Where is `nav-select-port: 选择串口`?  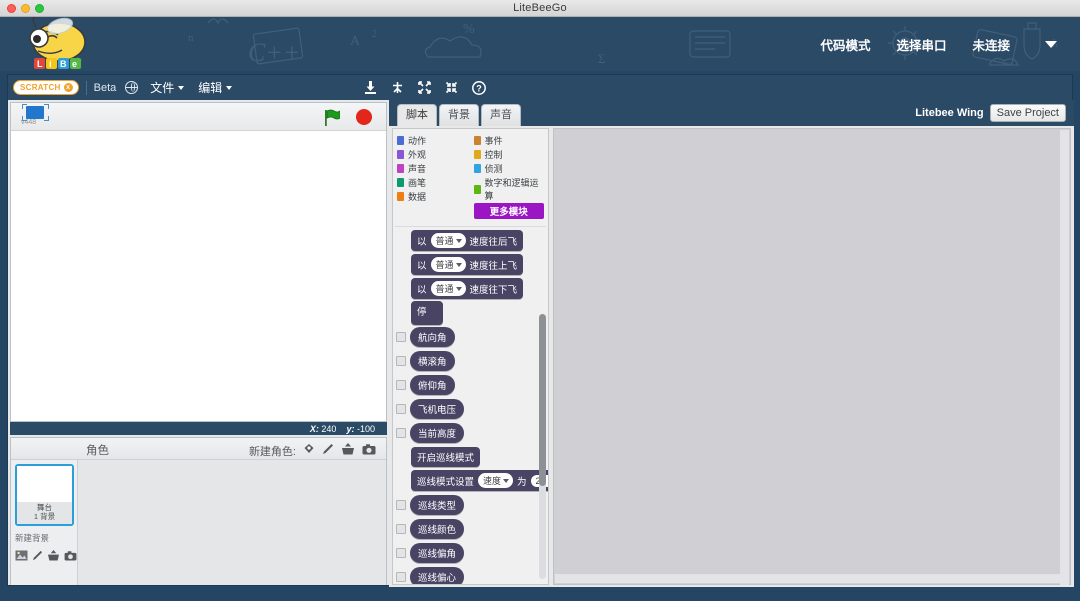 nav-select-port: 选择串口 is located at coordinates (921, 44).